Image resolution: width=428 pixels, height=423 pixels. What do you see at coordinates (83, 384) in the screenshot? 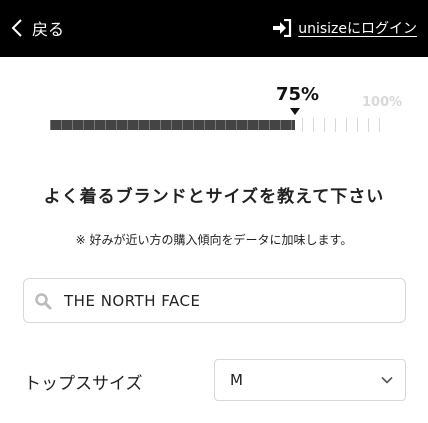
I see `tops-size-label: トップスサイズ` at bounding box center [83, 384].